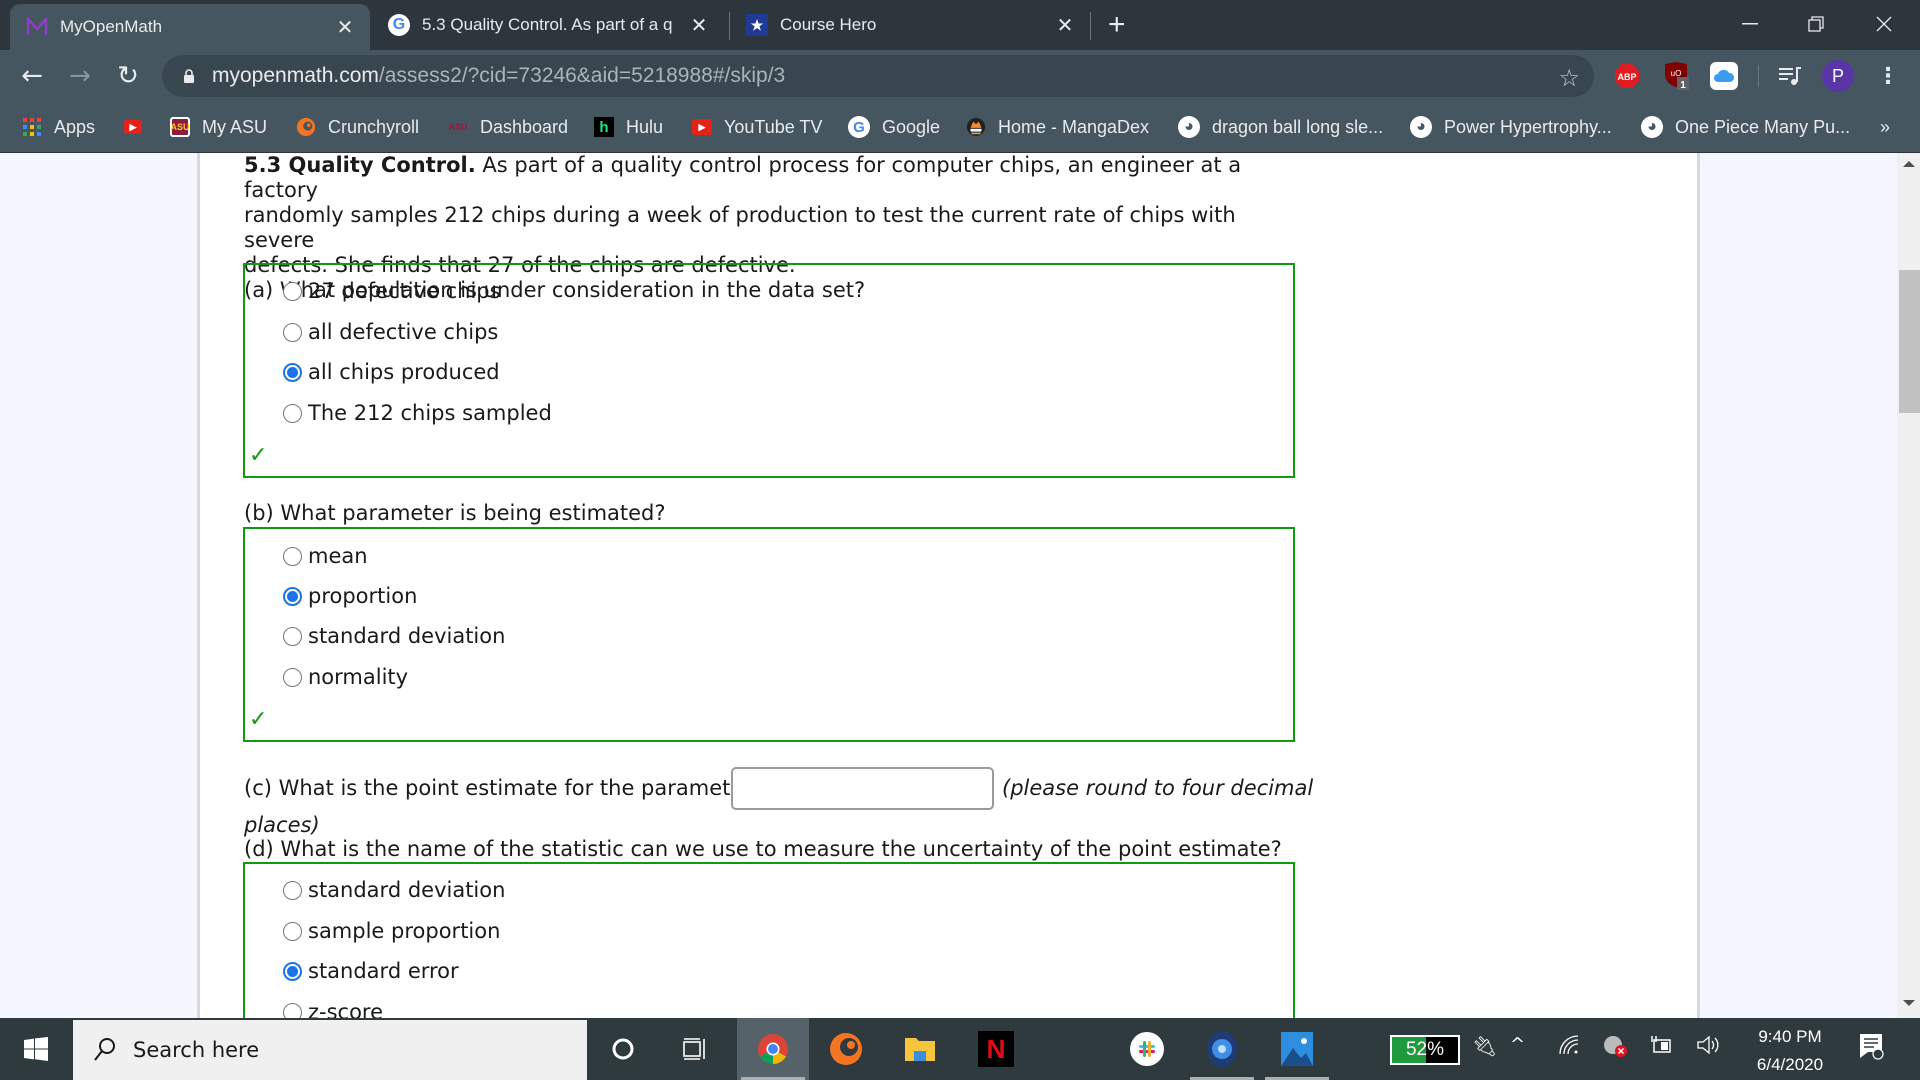 The image size is (1920, 1080). I want to click on svg-text: ABP, so click(1626, 77).